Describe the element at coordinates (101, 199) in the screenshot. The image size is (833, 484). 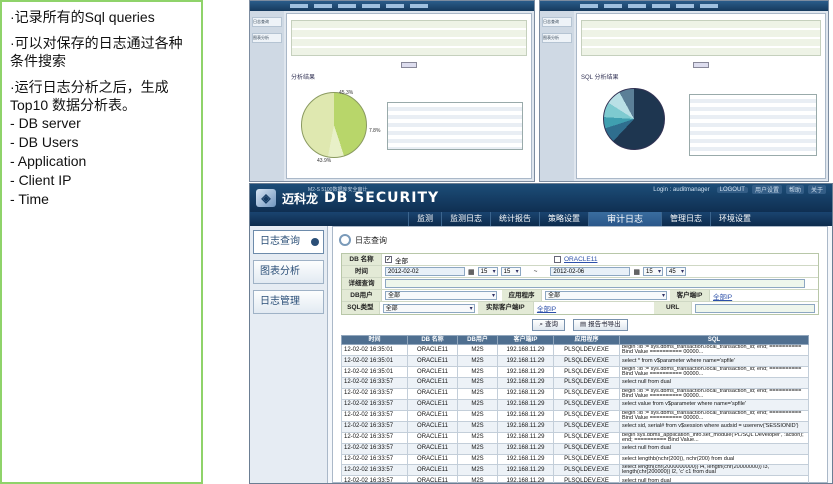
I see `note-item-time: Time` at that location.